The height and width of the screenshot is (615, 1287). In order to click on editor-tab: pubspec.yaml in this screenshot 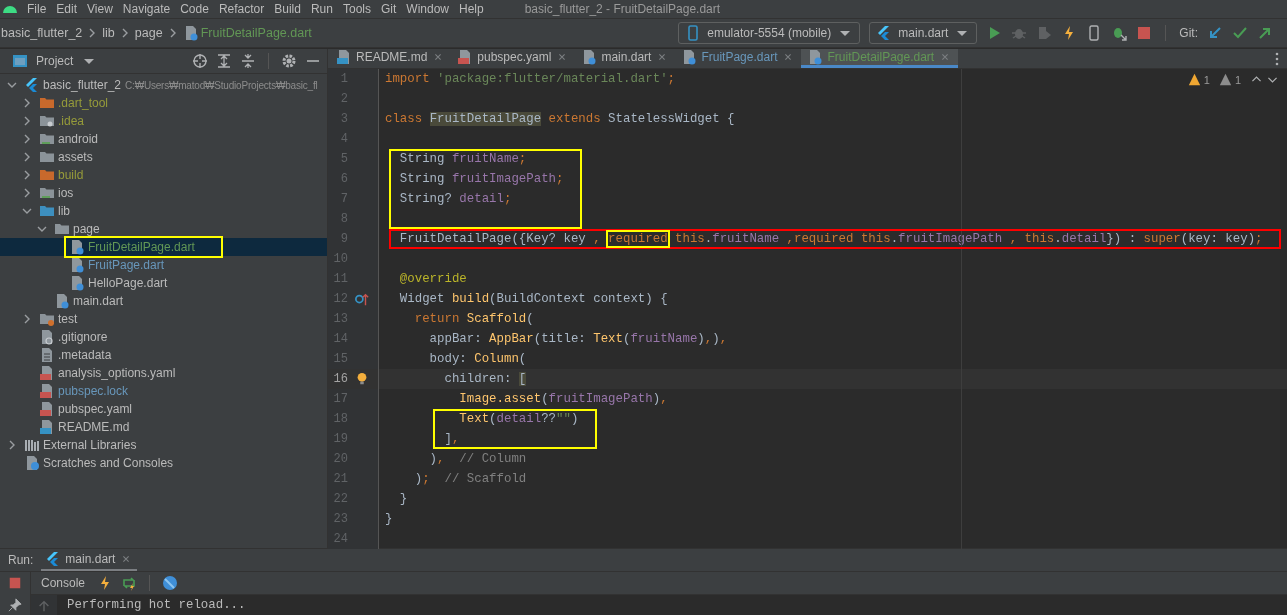, I will do `click(513, 58)`.